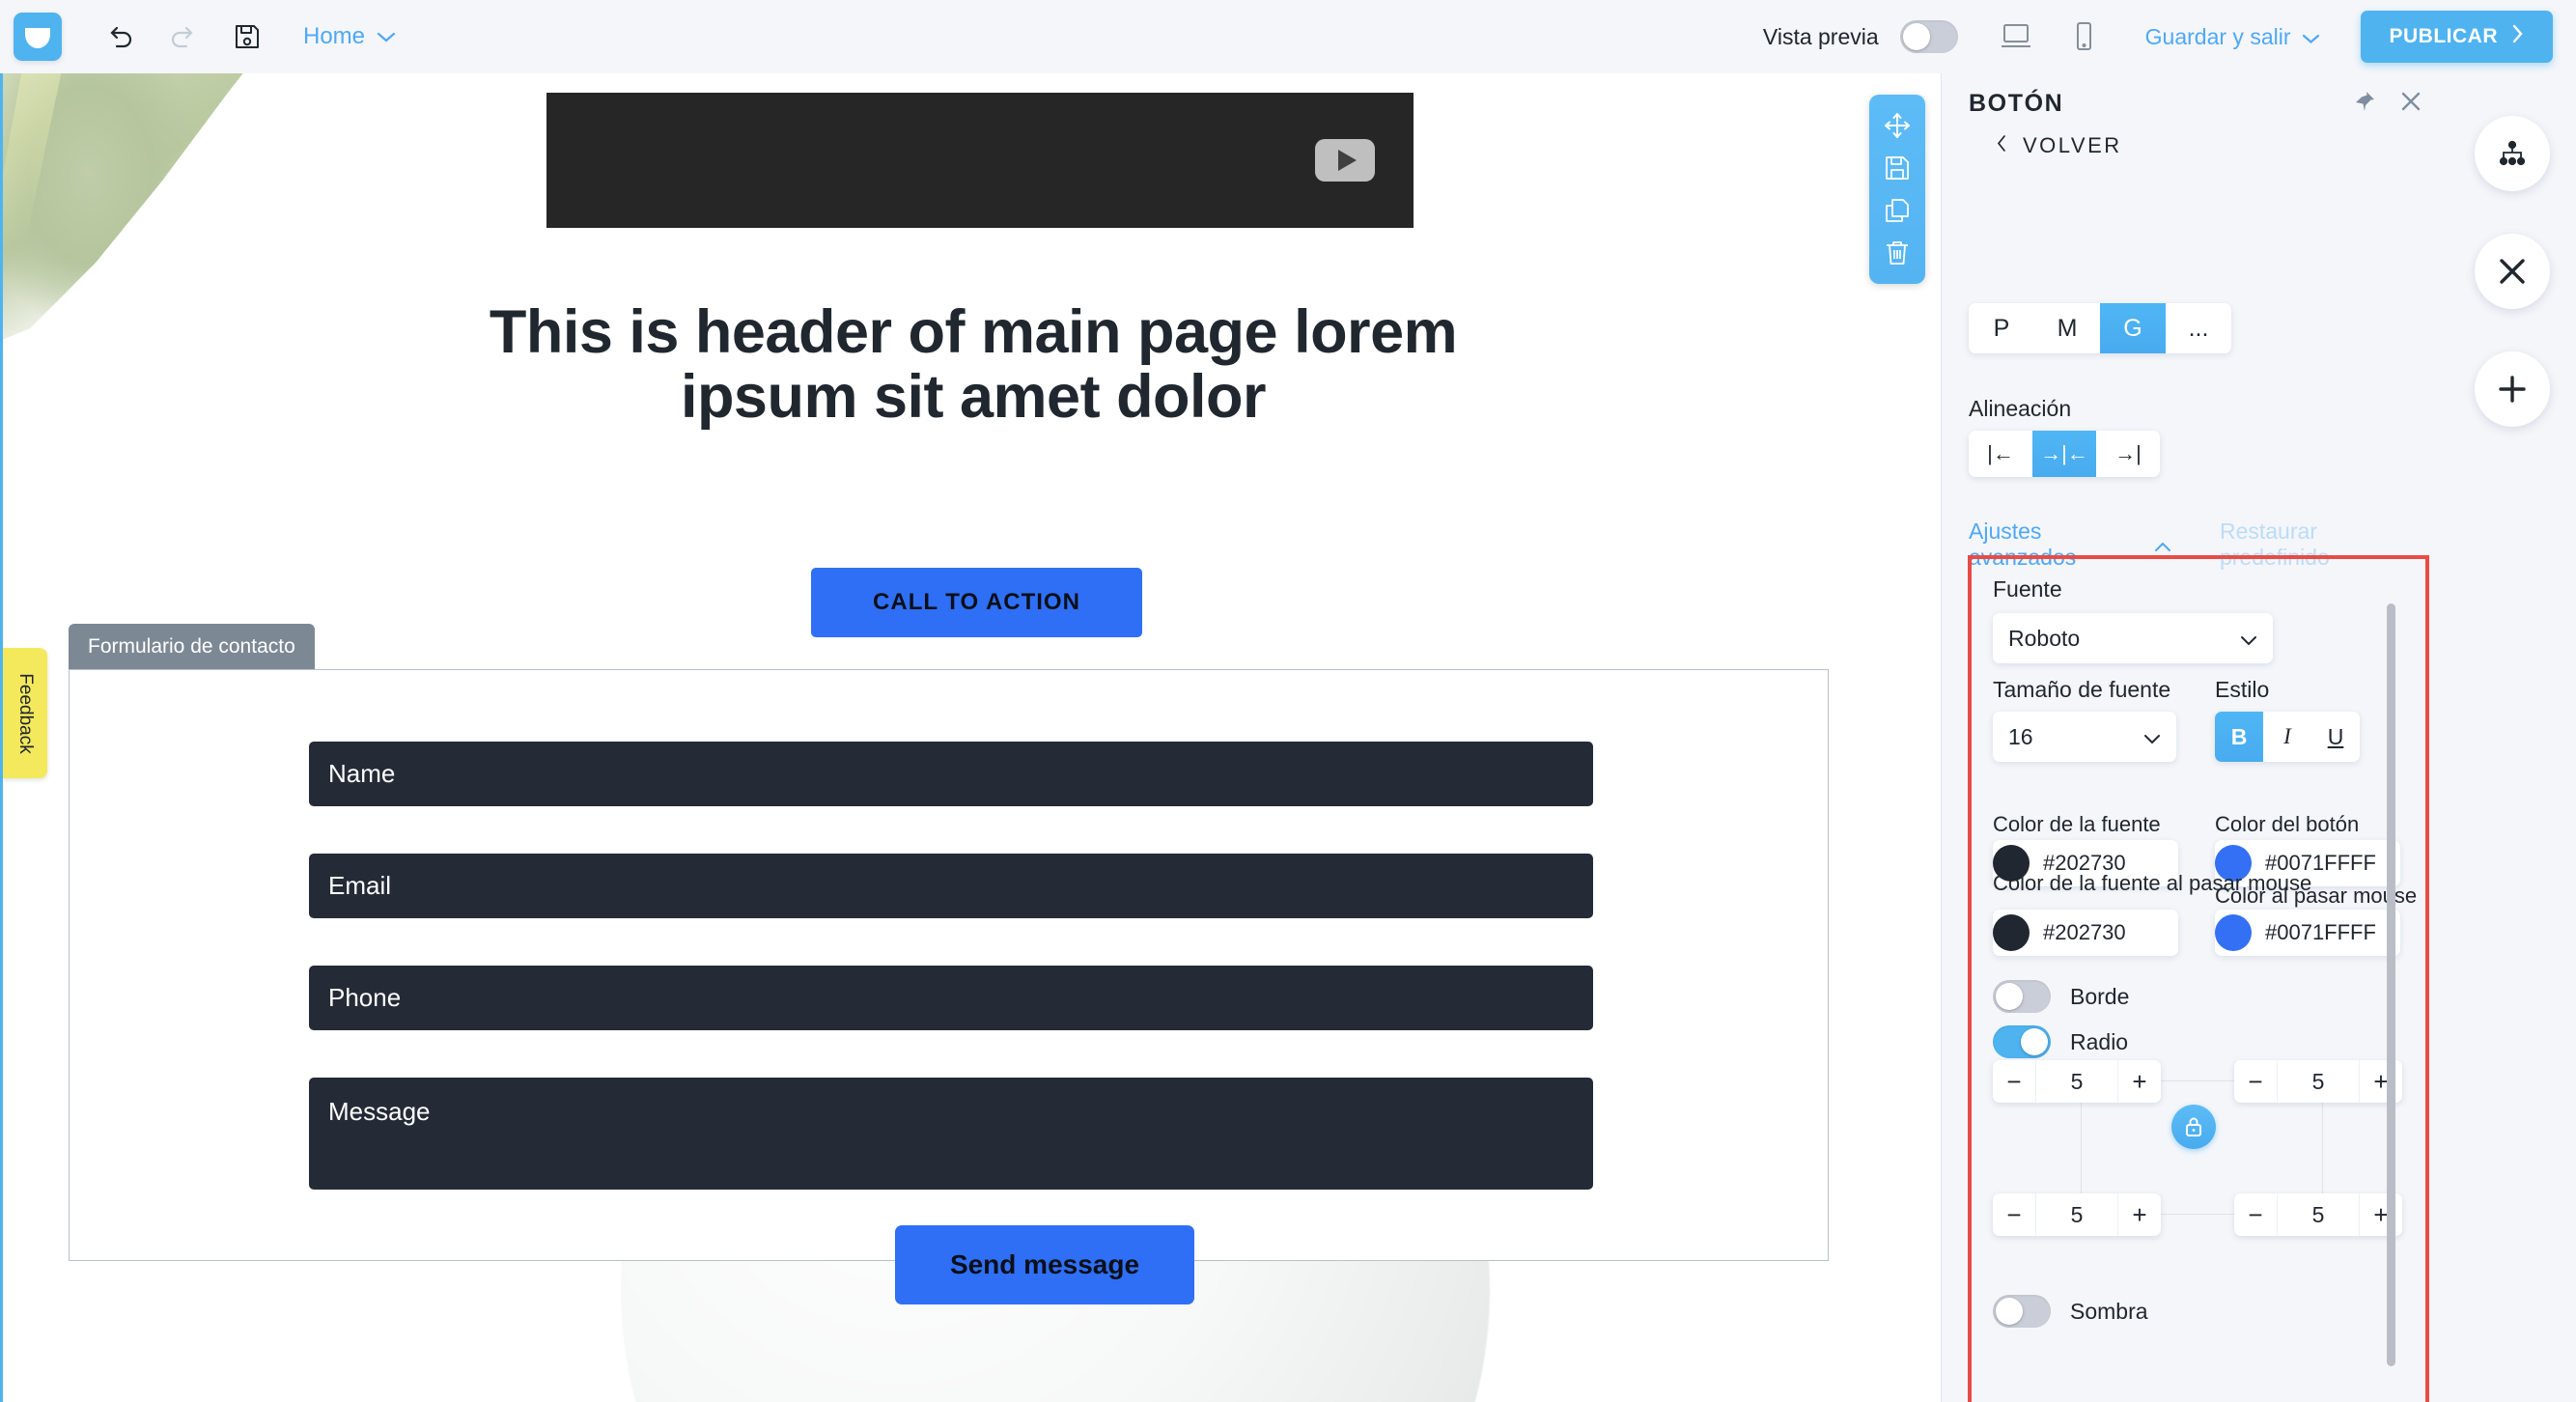  I want to click on font-hover-color-field: #202730, so click(2086, 933).